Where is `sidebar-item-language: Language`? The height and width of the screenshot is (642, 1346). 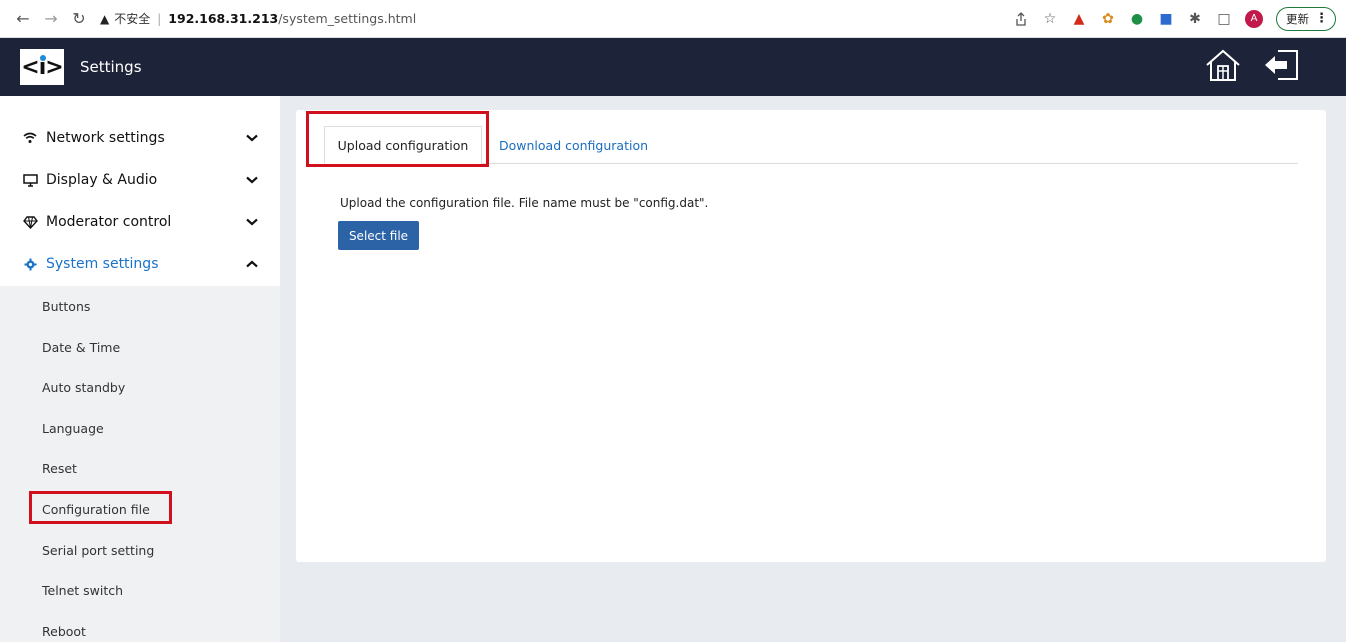
sidebar-item-language: Language is located at coordinates (73, 428).